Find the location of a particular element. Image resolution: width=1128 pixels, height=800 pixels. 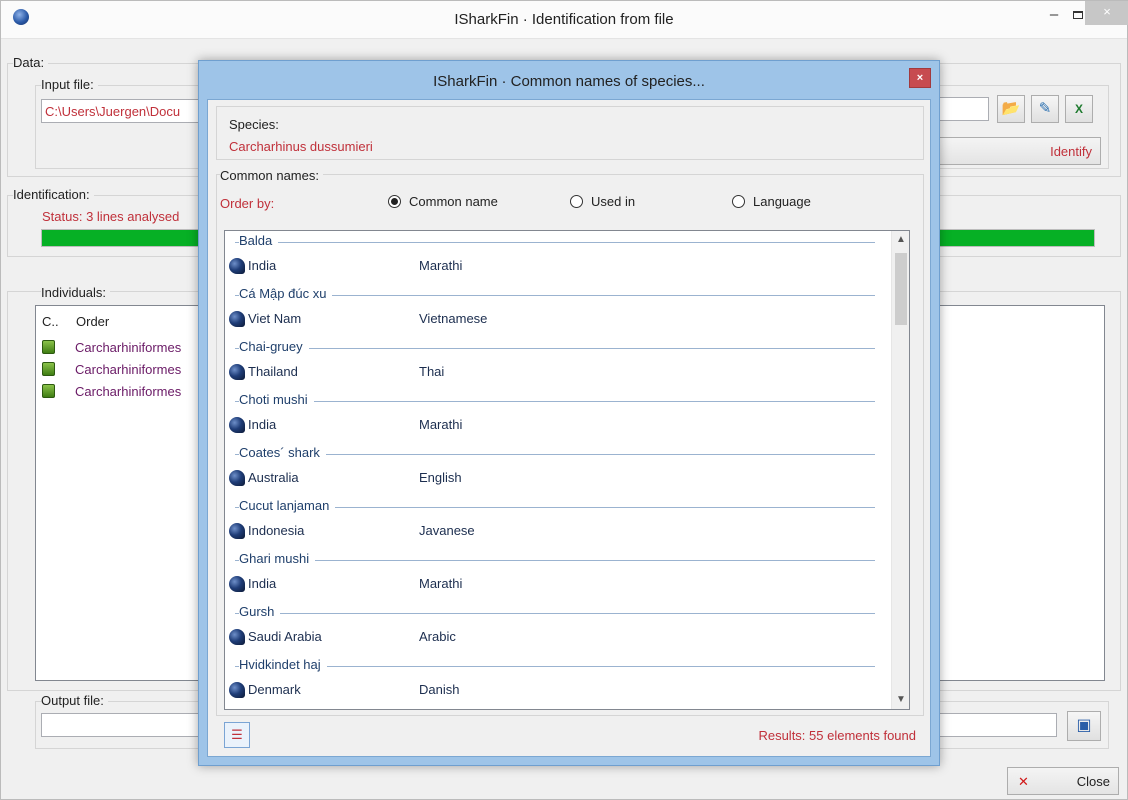

common-name-entry: Thailand Thai is located at coordinates (479, 374).